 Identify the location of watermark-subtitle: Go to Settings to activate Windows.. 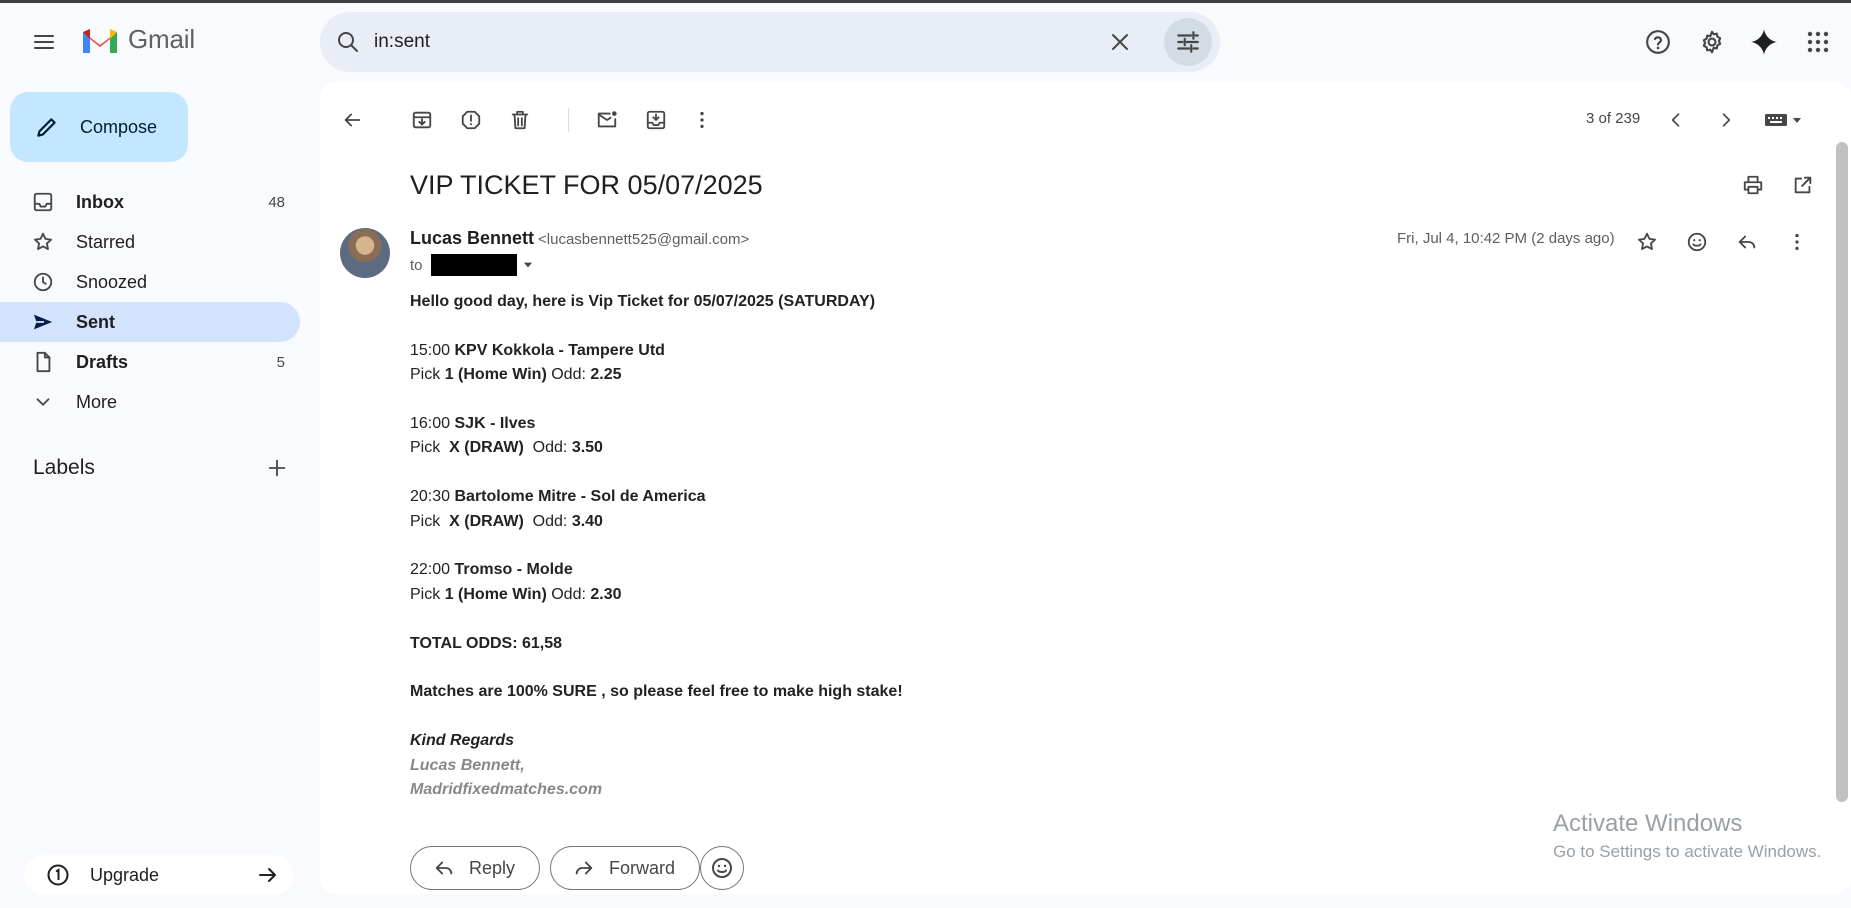
(1687, 851).